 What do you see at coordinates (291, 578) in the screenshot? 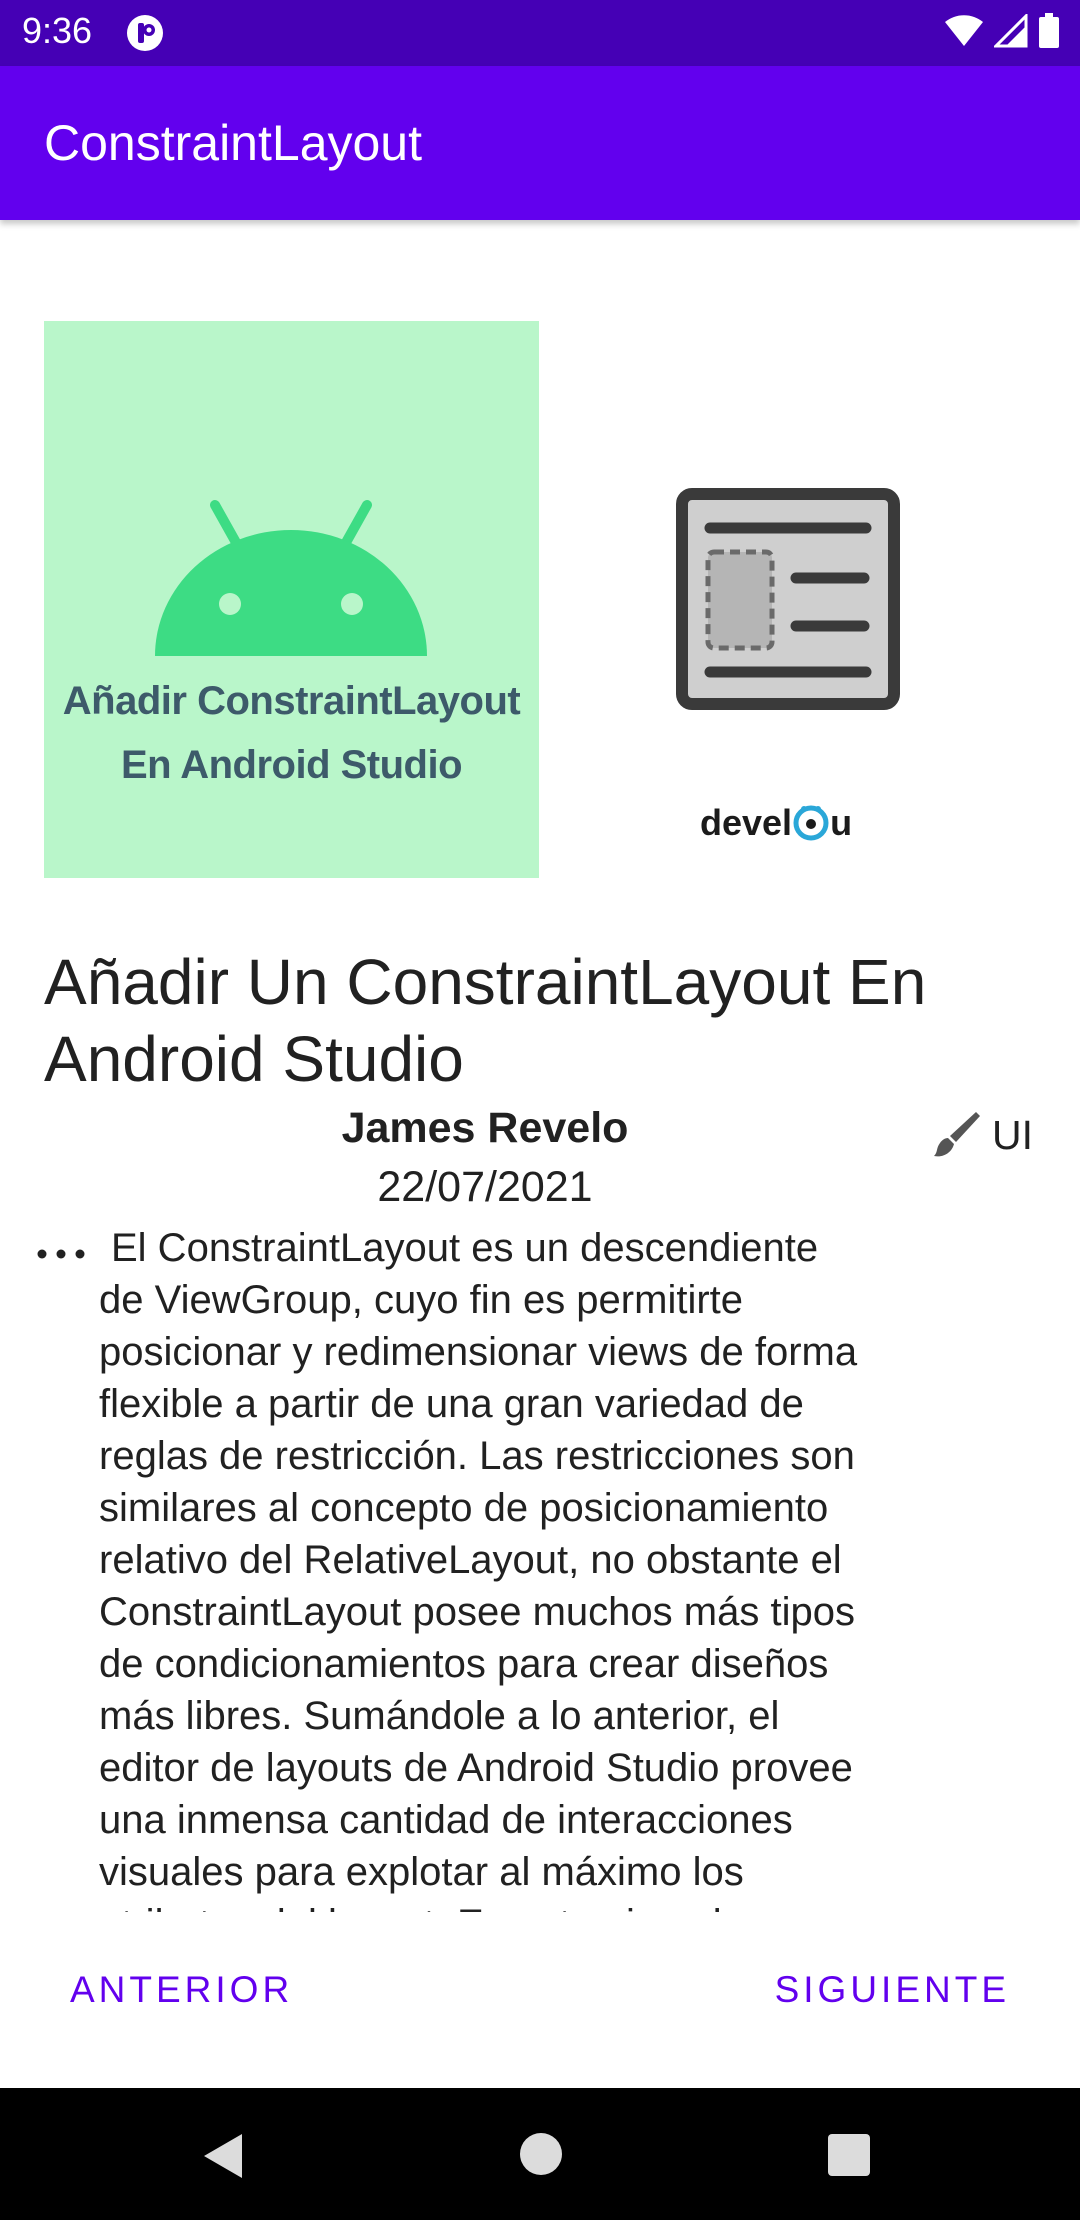
I see `android-logo-icon` at bounding box center [291, 578].